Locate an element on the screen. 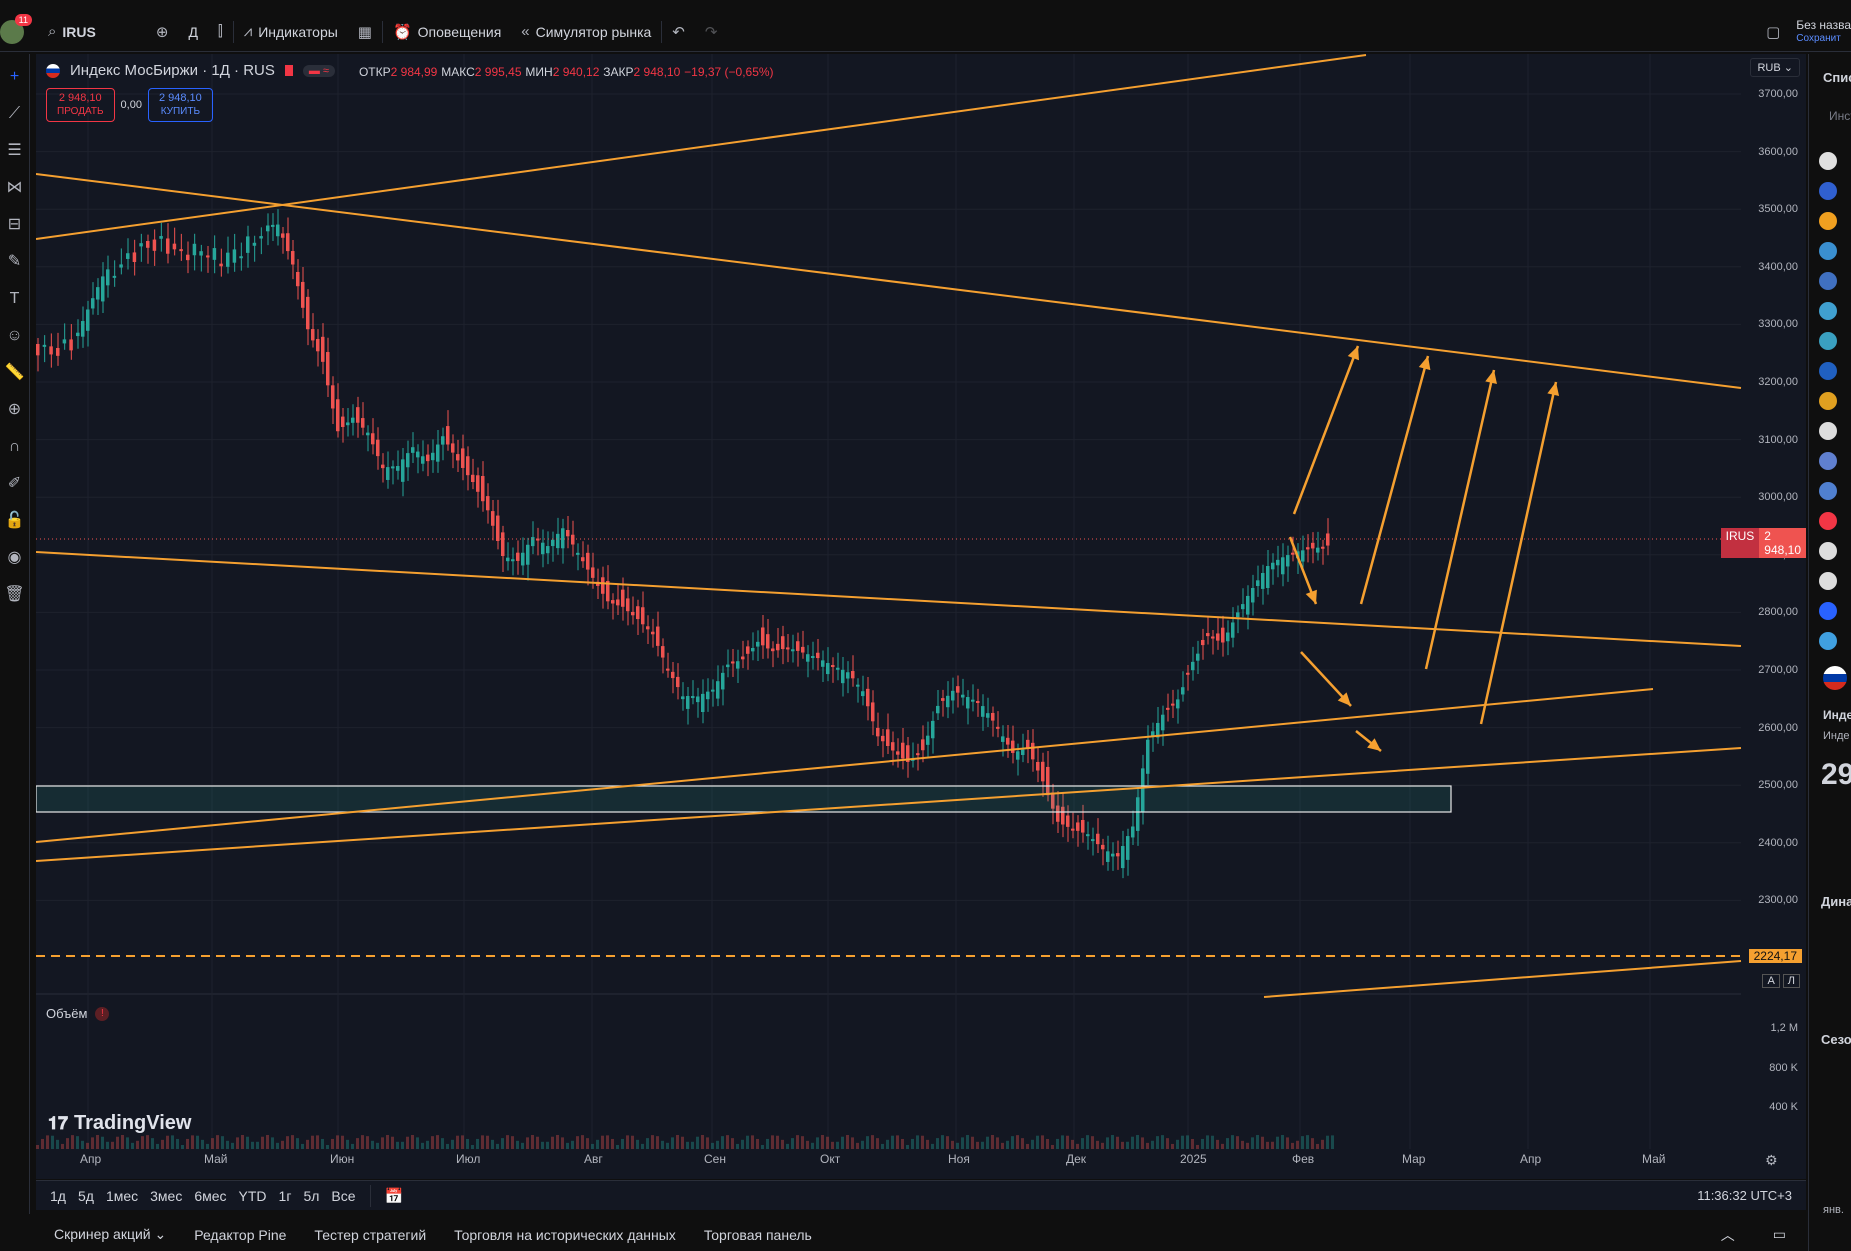 The height and width of the screenshot is (1251, 1851). dynamics-label: Дина is located at coordinates (1836, 901).